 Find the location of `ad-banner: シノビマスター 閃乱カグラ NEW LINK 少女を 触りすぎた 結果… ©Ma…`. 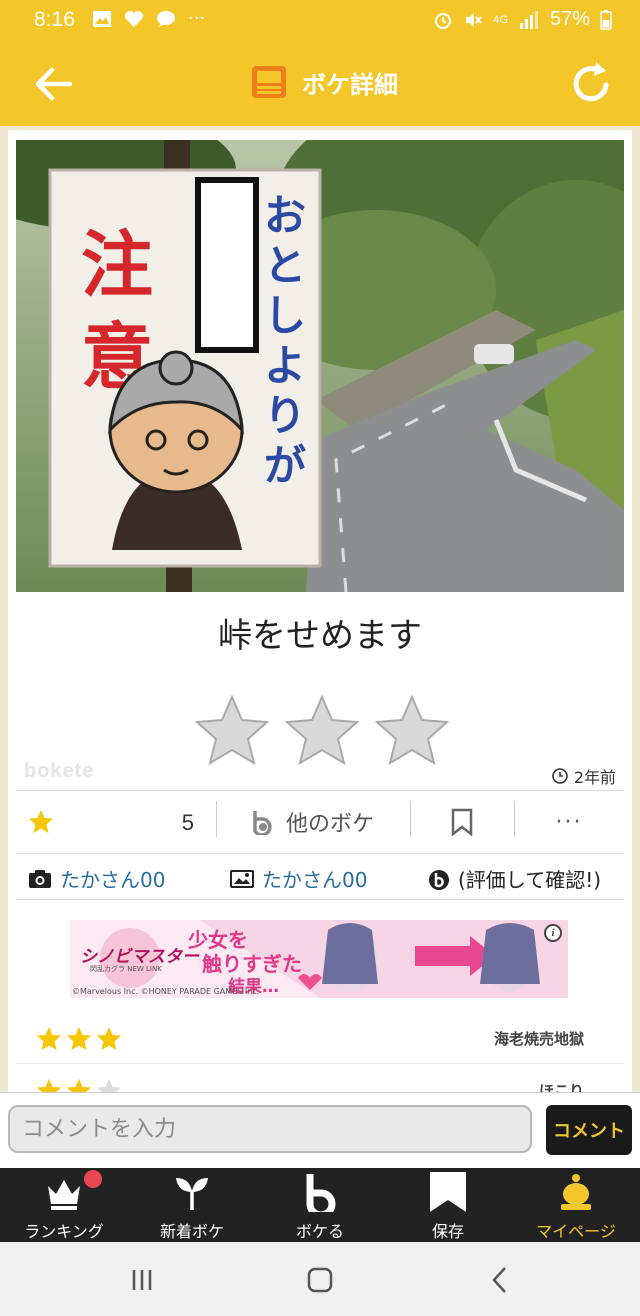

ad-banner: シノビマスター 閃乱カグラ NEW LINK 少女を 触りすぎた 結果… ©Ma… is located at coordinates (319, 959).